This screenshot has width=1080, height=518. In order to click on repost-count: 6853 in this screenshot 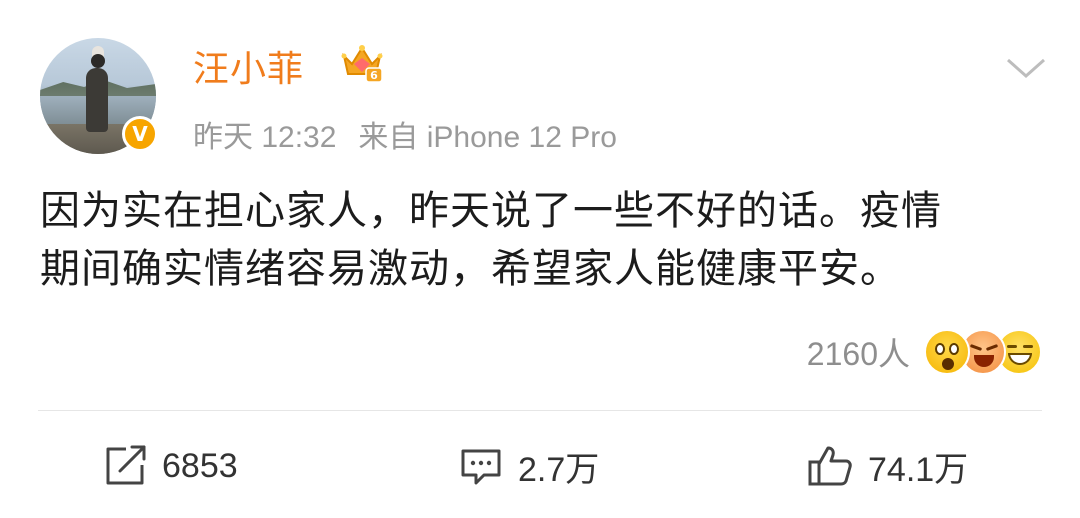, I will do `click(200, 465)`.